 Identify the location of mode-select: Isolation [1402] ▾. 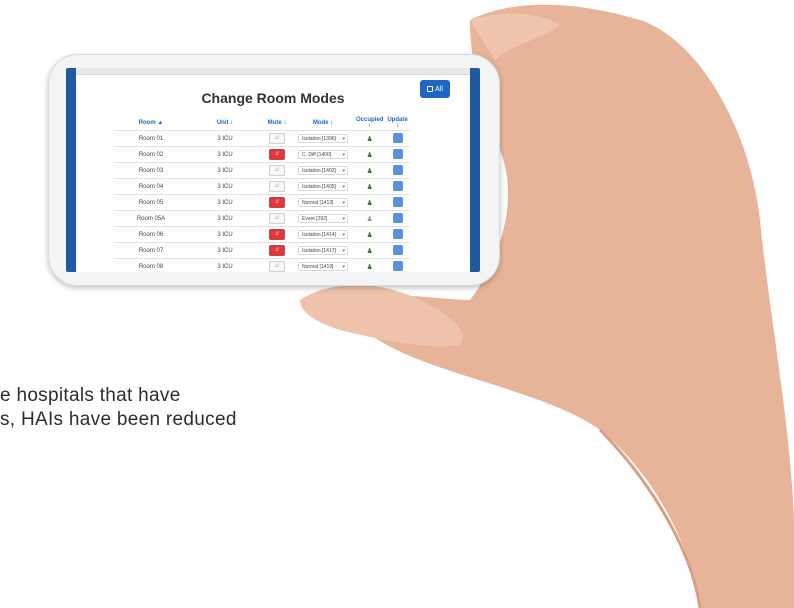
(323, 170).